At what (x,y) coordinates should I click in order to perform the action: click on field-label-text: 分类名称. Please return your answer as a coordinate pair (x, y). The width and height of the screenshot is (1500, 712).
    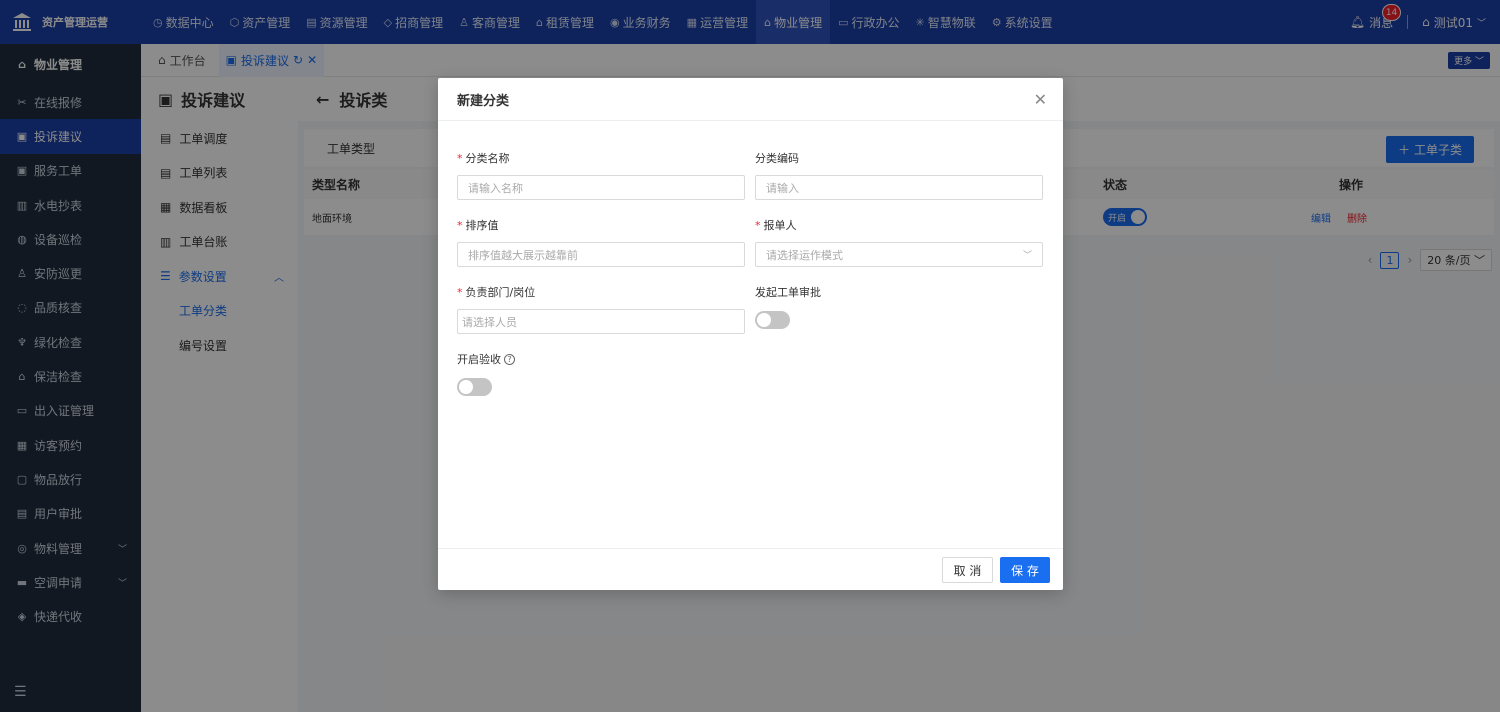
    Looking at the image, I should click on (487, 158).